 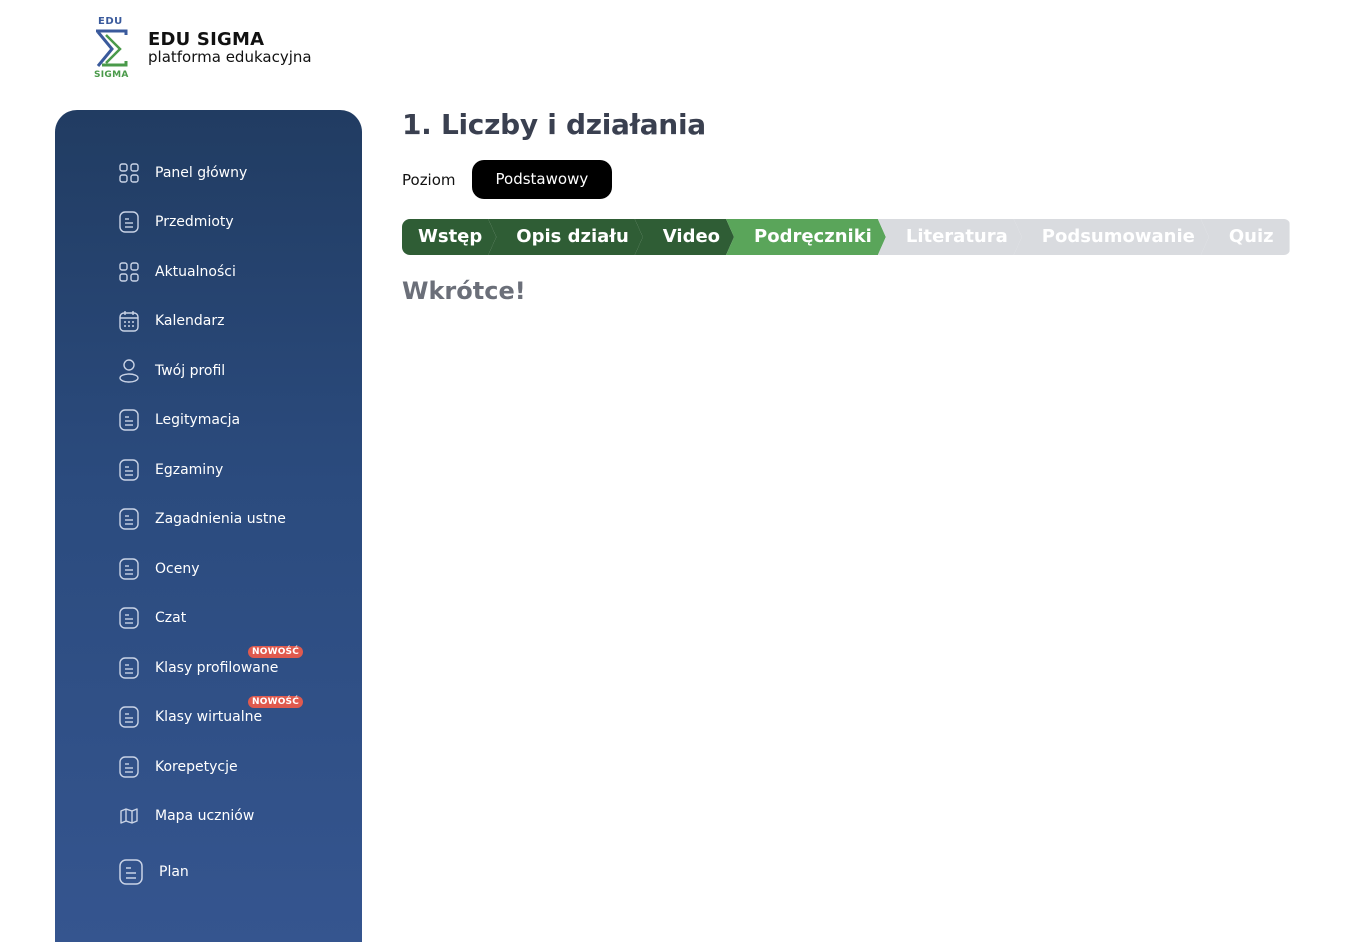 What do you see at coordinates (198, 420) in the screenshot?
I see `sidebar-item-label: Legitymacja` at bounding box center [198, 420].